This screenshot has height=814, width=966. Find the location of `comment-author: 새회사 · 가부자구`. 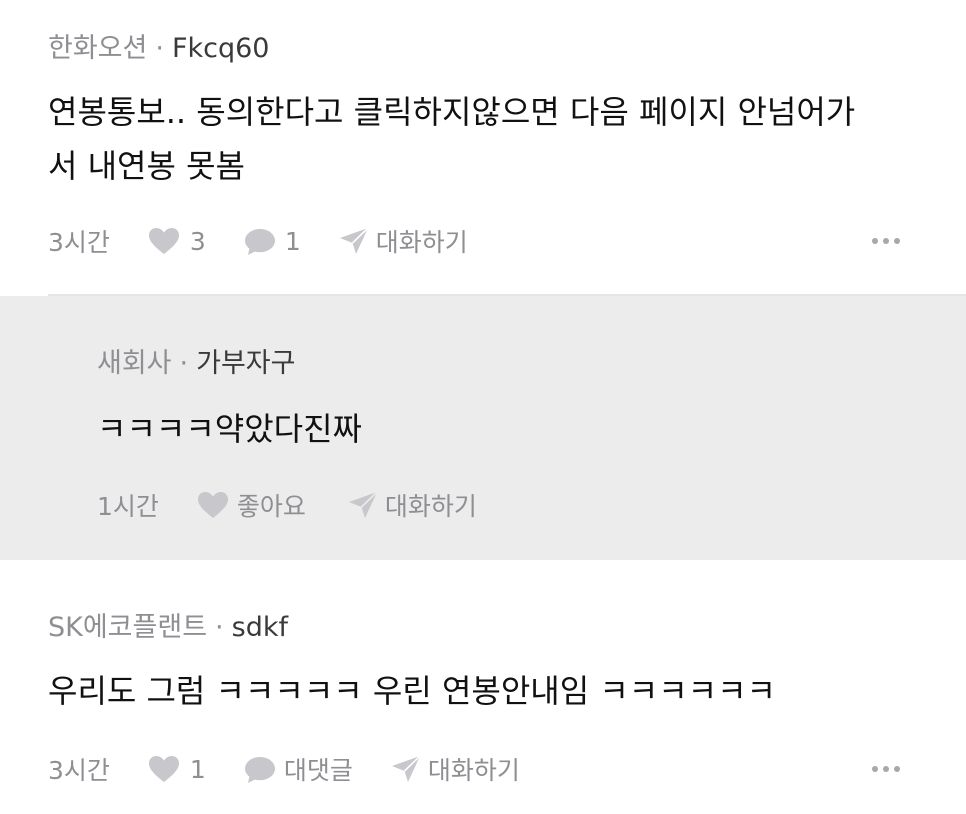

comment-author: 새회사 · 가부자구 is located at coordinates (196, 364).